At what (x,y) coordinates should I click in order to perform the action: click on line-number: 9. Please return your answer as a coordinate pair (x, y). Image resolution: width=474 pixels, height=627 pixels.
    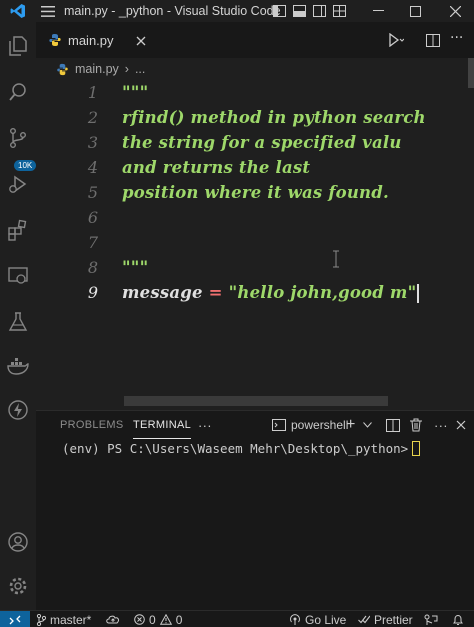
    Looking at the image, I should click on (92, 292).